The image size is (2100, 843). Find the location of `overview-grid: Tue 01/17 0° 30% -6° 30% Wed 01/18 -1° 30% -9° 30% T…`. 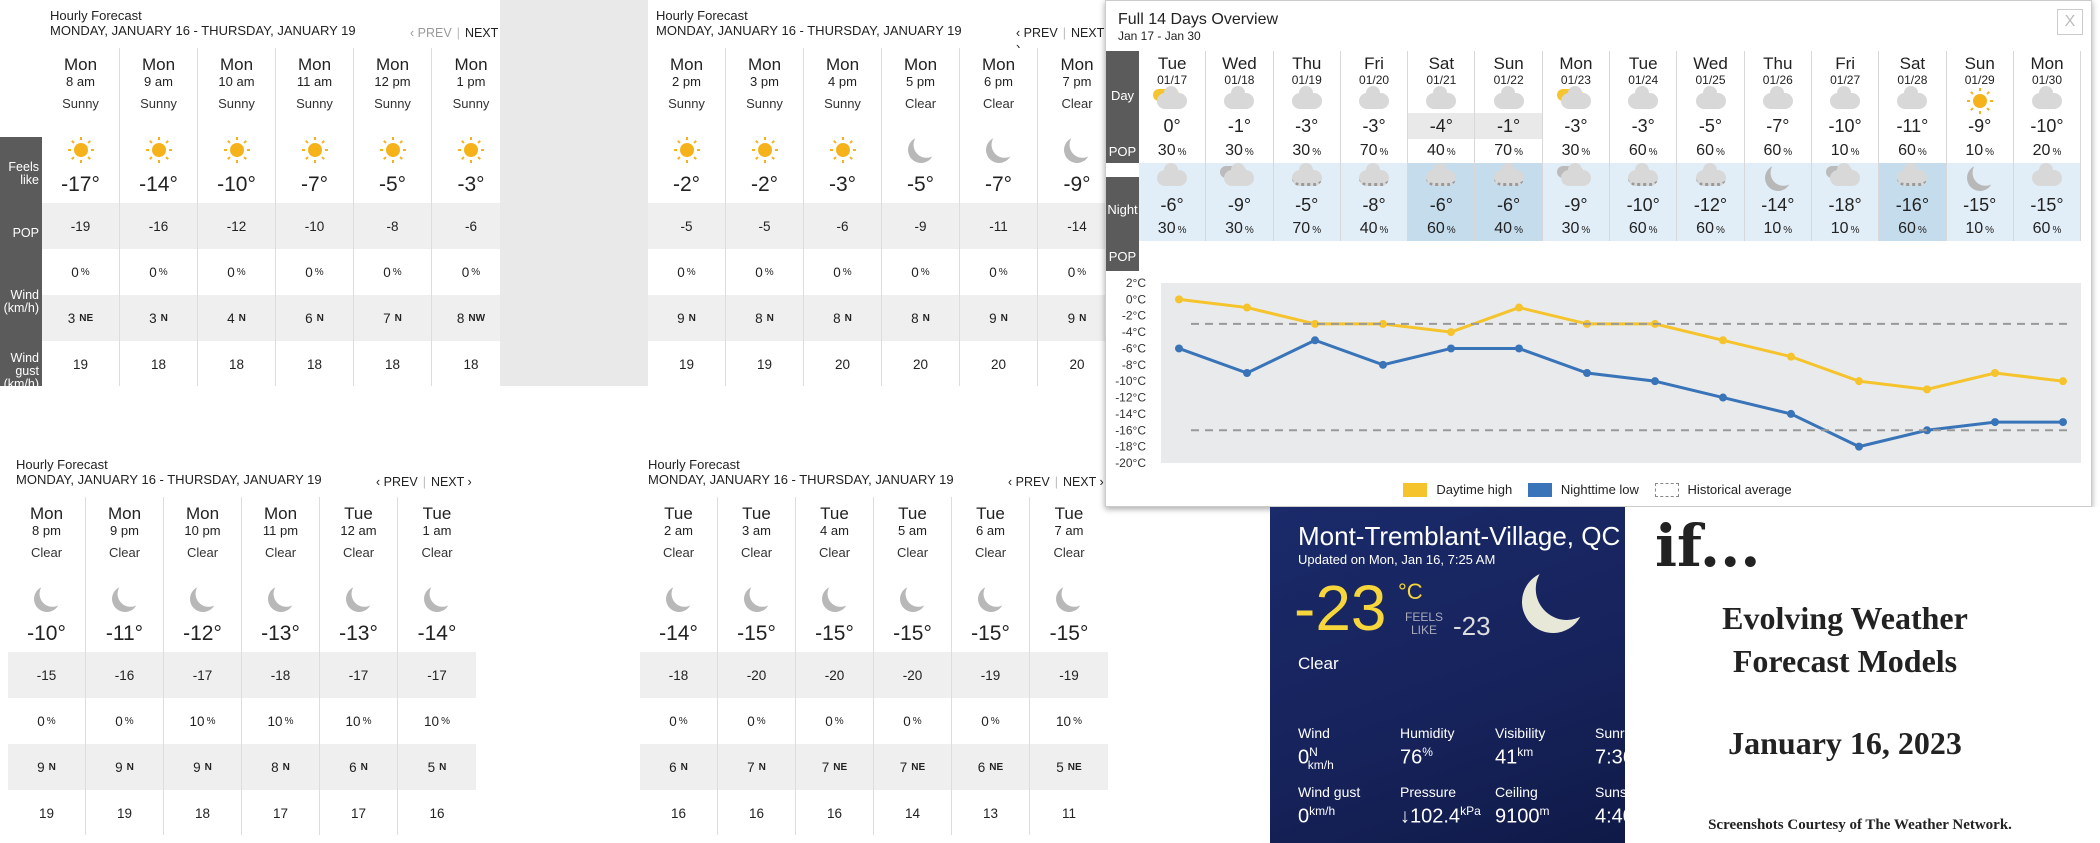

overview-grid: Tue 01/17 0° 30% -6° 30% Wed 01/18 -1° 30% -9° 30% T… is located at coordinates (1610, 146).